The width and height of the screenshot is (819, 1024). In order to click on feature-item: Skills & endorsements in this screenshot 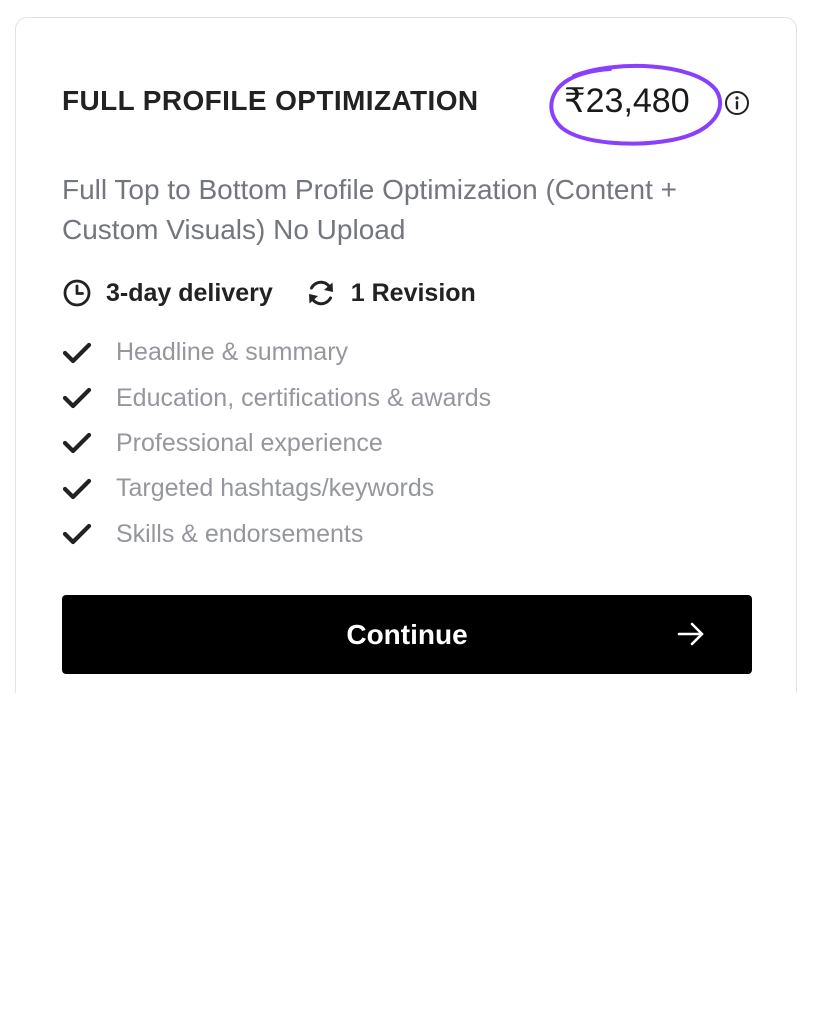, I will do `click(276, 534)`.